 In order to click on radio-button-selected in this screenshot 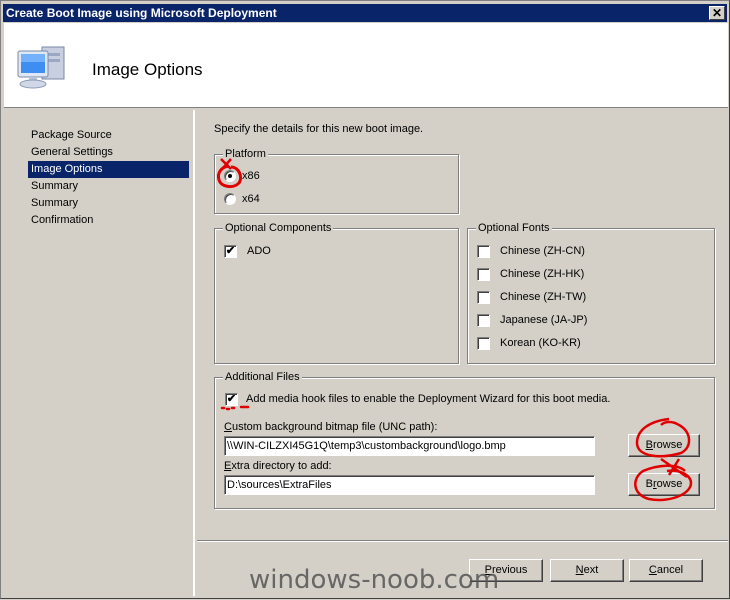, I will do `click(230, 176)`.